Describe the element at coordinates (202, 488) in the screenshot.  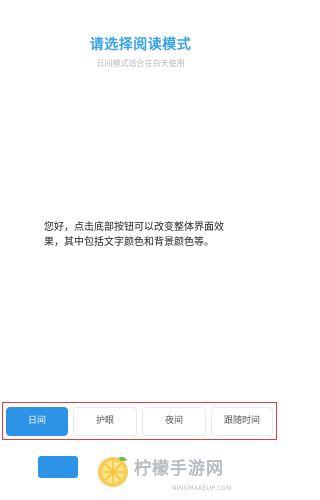
I see `watermark-url: NINGMAKEUP.COM` at that location.